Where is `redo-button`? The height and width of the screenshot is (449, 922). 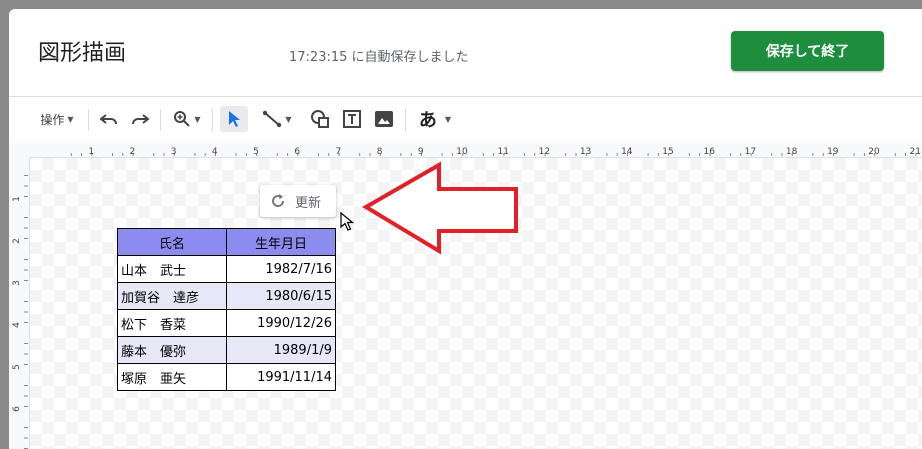 redo-button is located at coordinates (140, 119).